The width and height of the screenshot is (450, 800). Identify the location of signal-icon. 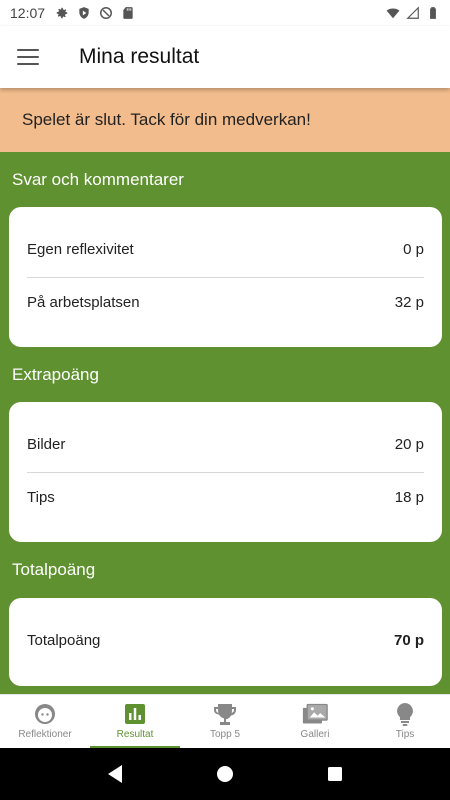
(412, 12).